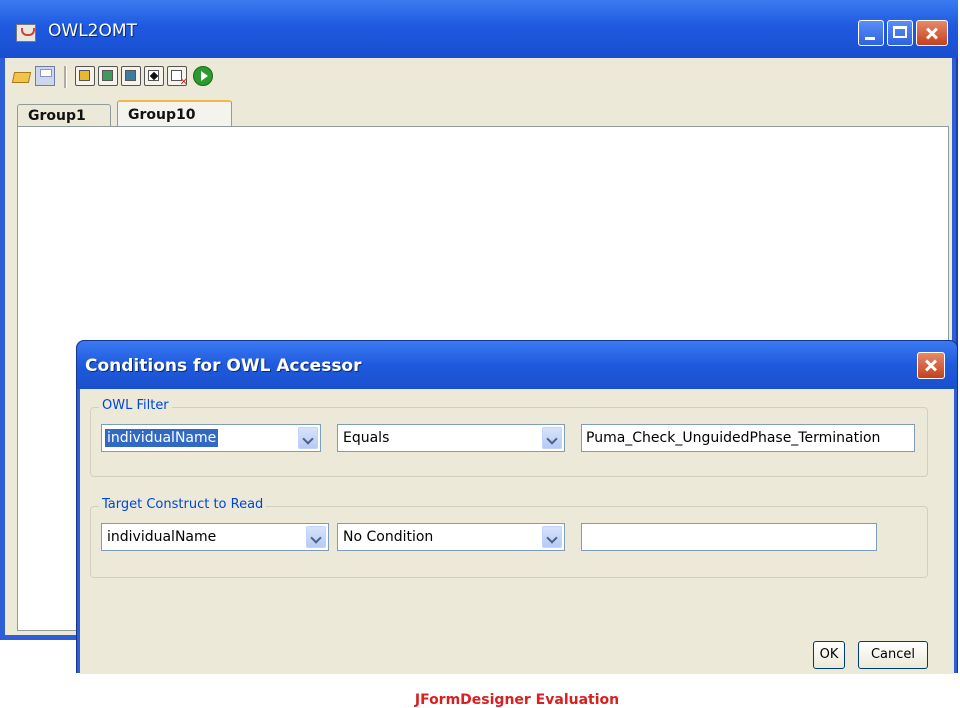  Describe the element at coordinates (65, 77) in the screenshot. I see `toolbar-separator` at that location.